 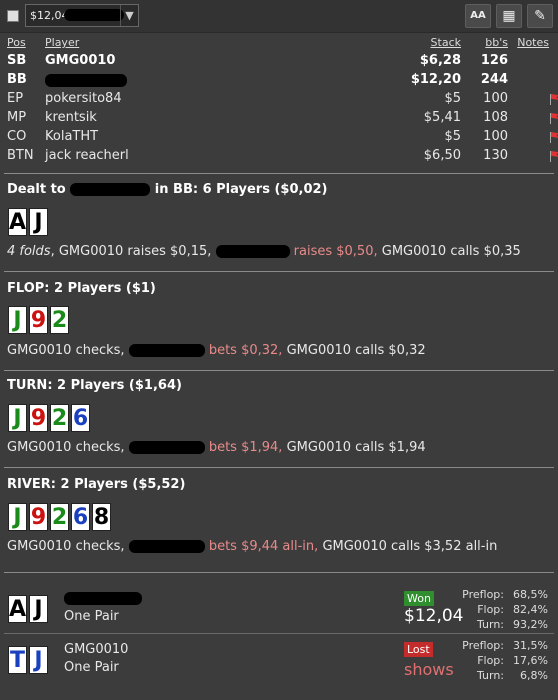 I want to click on toolbar: $12,04 ▼ AA ▦ ✎, so click(x=279, y=16).